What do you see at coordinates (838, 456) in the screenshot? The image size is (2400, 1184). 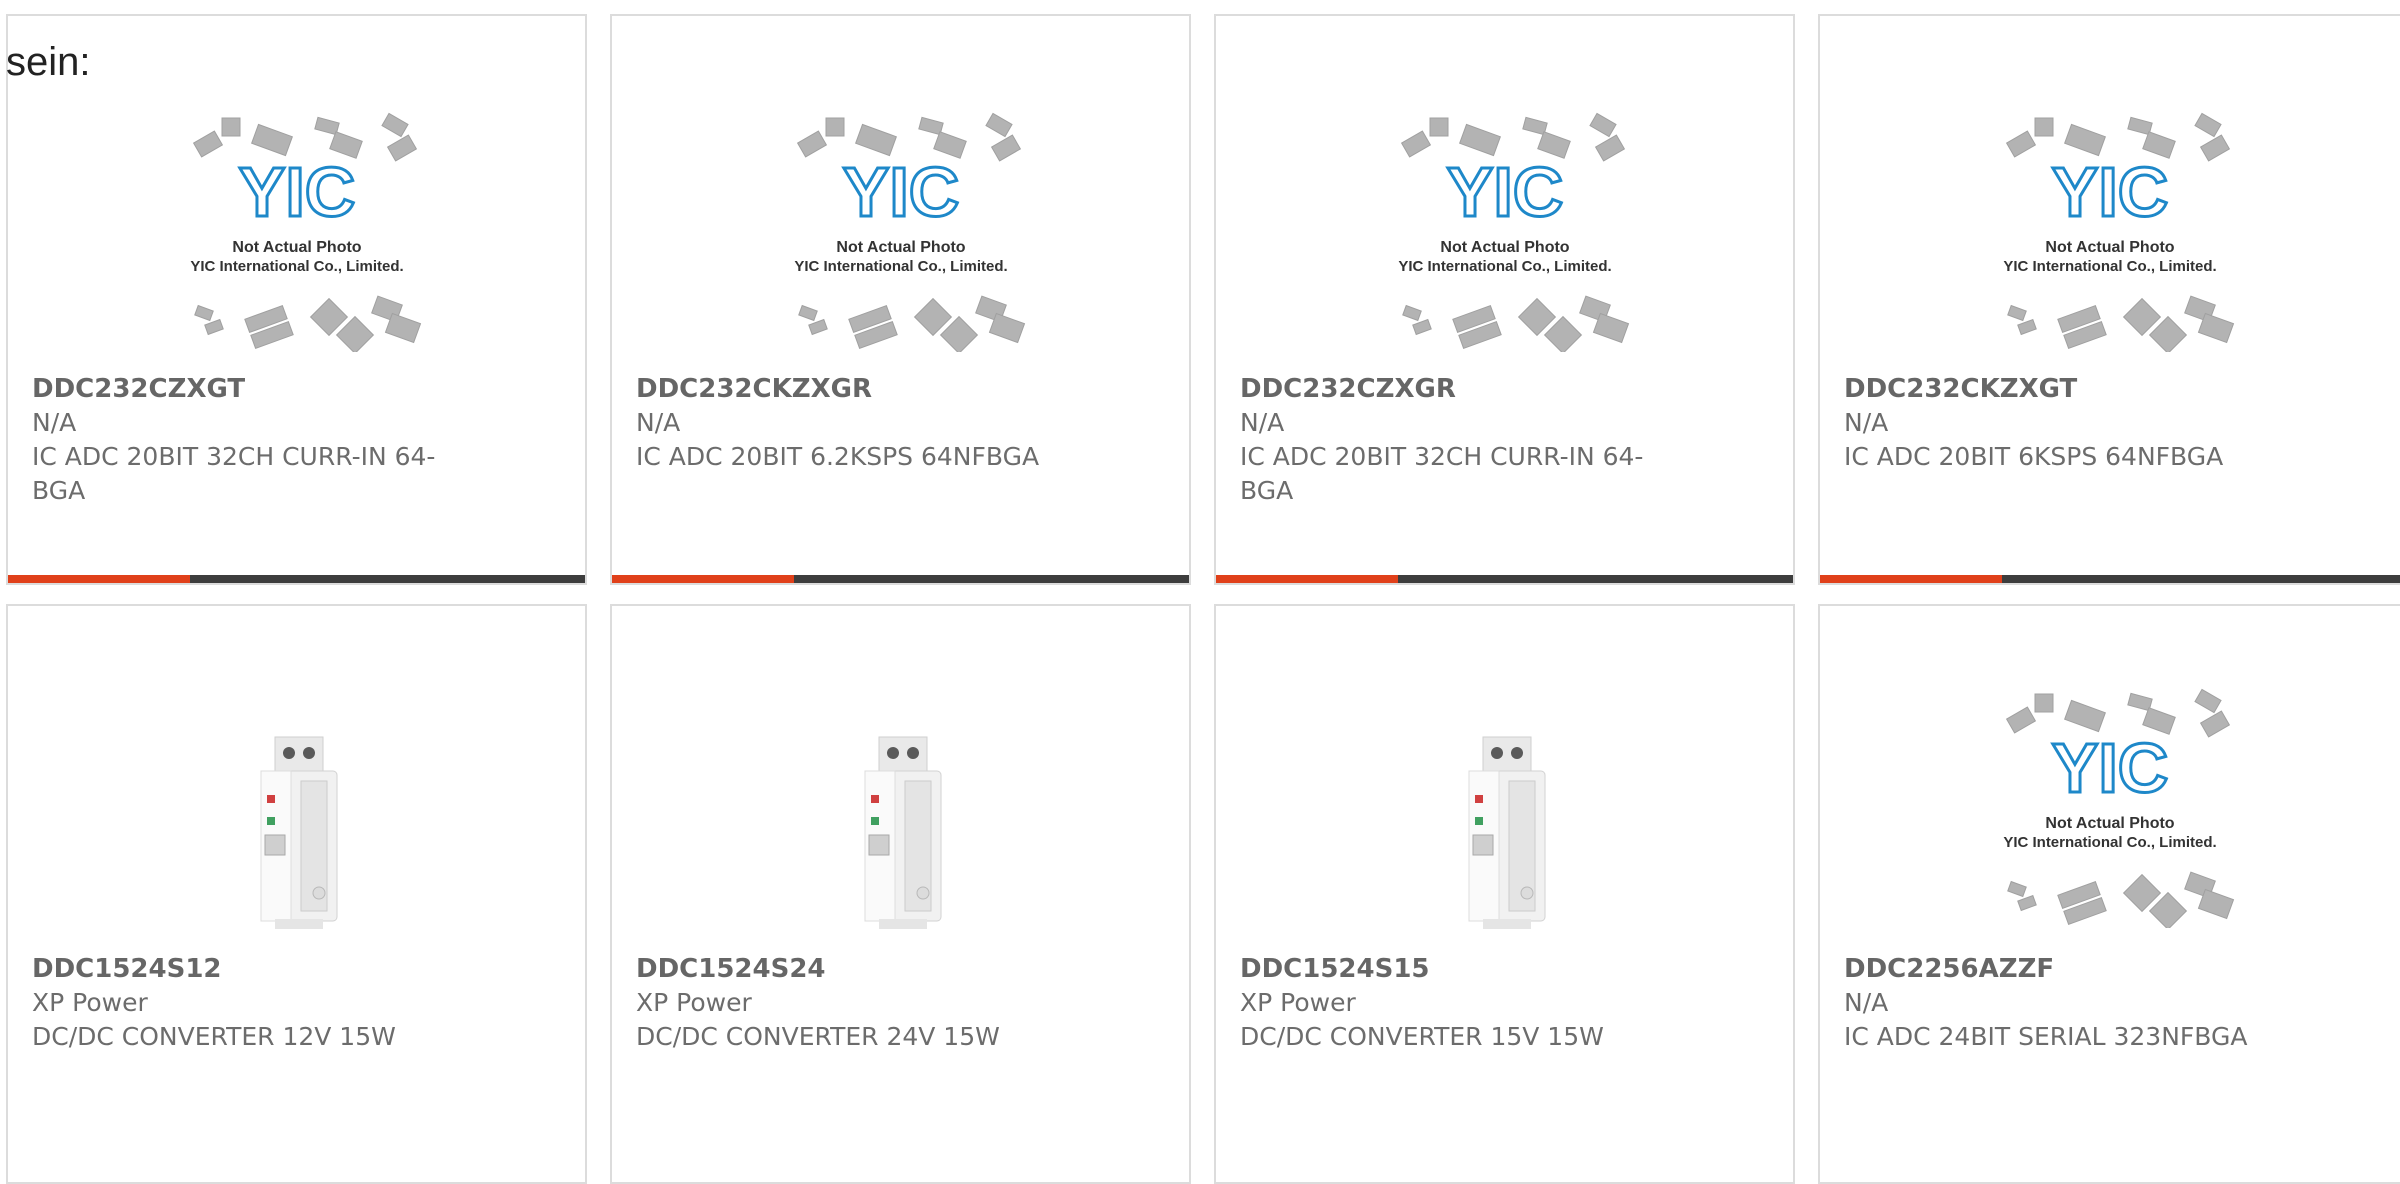 I see `description: IC ADC 20BIT 6.2KSPS 64NFBGA` at bounding box center [838, 456].